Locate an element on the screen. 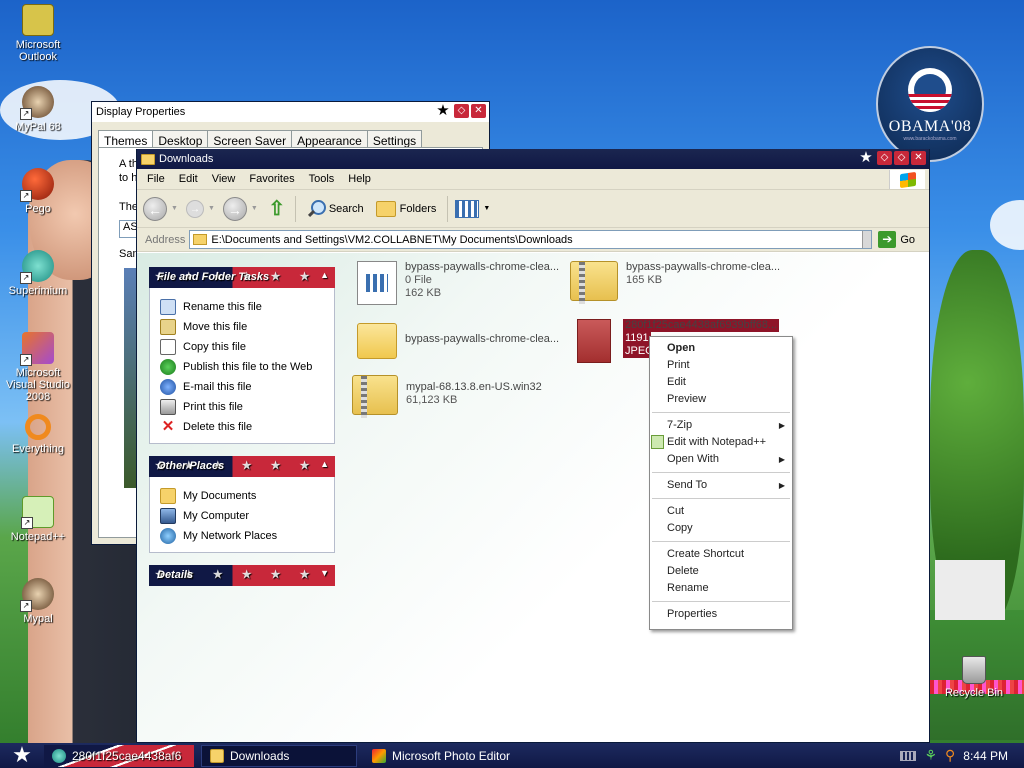 The width and height of the screenshot is (1024, 768). start-button: ★ is located at coordinates (22, 755).